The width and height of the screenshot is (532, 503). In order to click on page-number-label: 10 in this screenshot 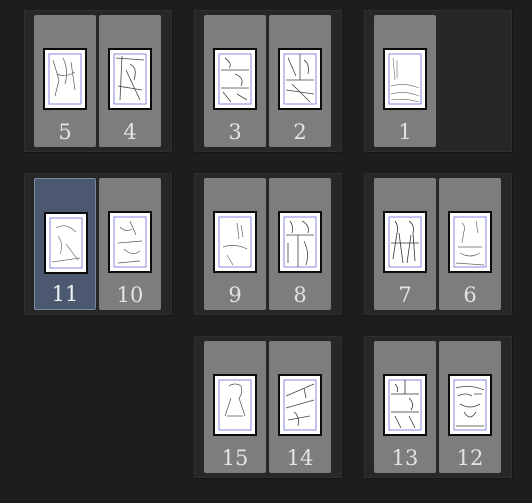, I will do `click(130, 295)`.